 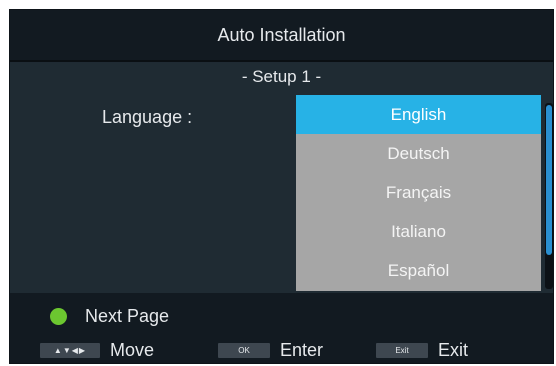 What do you see at coordinates (418, 232) in the screenshot?
I see `language-option-italiano: Italiano` at bounding box center [418, 232].